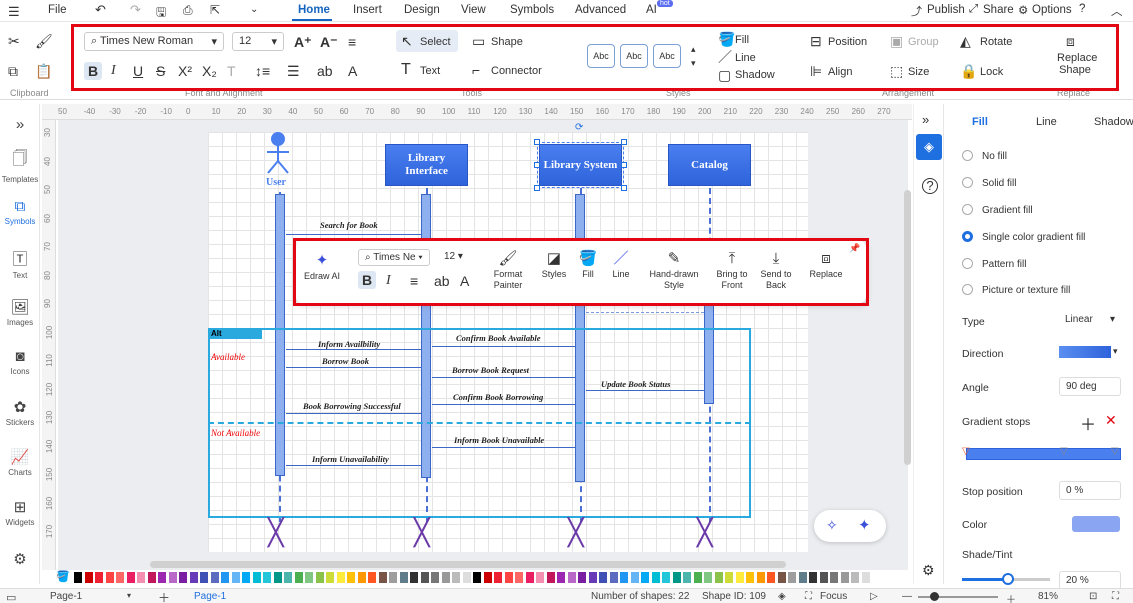 The height and width of the screenshot is (603, 1133). I want to click on radio-gradient-fill: Gradient fill, so click(997, 210).